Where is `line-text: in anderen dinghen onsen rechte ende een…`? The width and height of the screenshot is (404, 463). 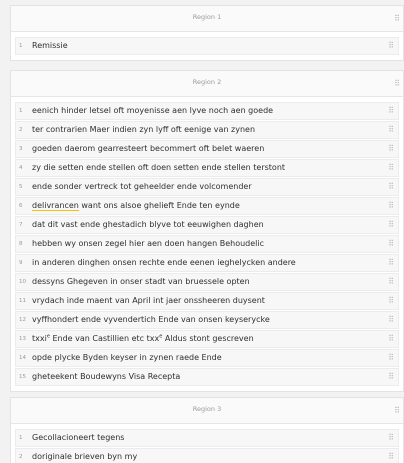 line-text: in anderen dinghen onsen rechte ende een… is located at coordinates (164, 262).